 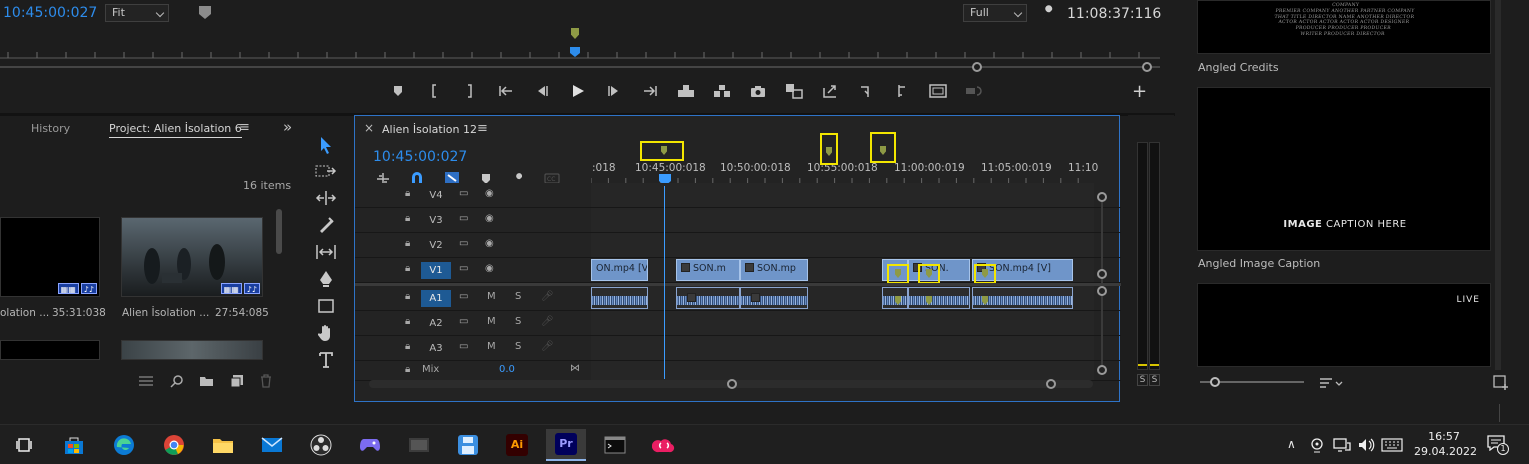 What do you see at coordinates (436, 323) in the screenshot?
I see `track-name: A2` at bounding box center [436, 323].